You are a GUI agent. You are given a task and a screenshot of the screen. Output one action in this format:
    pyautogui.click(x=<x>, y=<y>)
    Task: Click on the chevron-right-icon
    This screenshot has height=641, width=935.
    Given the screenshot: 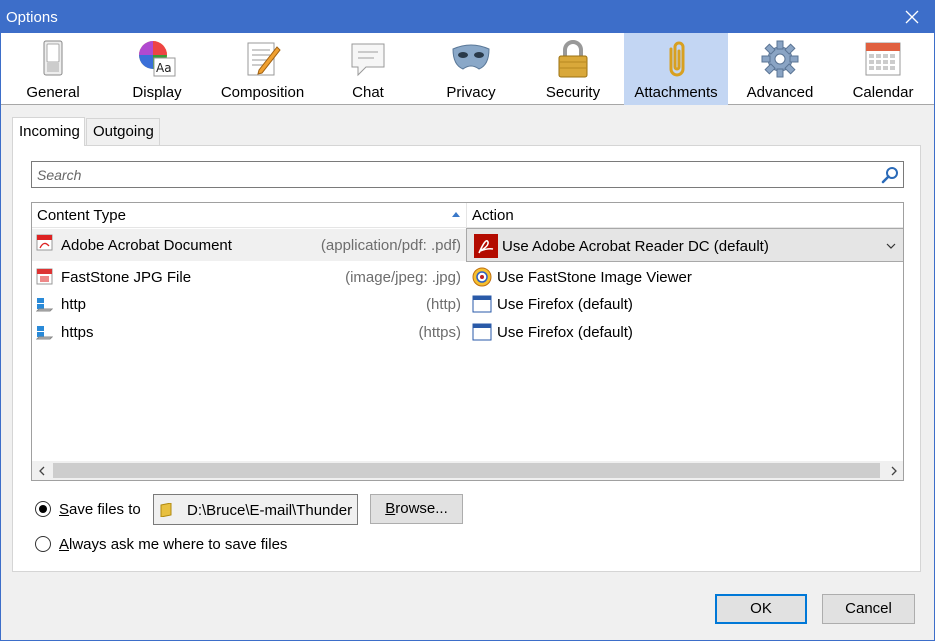 What is the action you would take?
    pyautogui.click(x=894, y=470)
    